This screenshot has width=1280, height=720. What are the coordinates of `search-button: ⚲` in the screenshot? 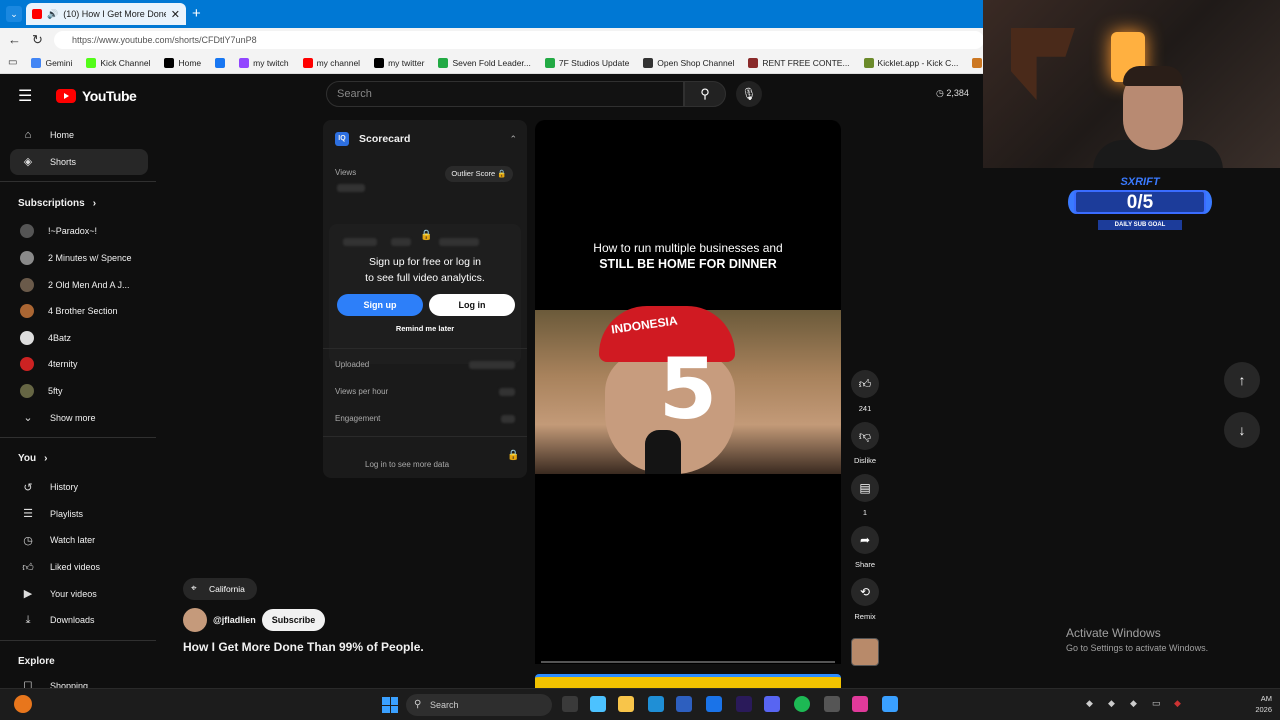 It's located at (705, 94).